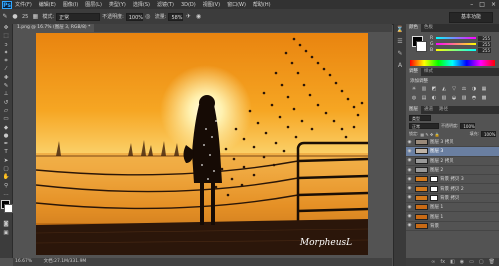 The width and height of the screenshot is (499, 266). I want to click on eyedropper-tool-icon: ⁄, so click(6, 69).